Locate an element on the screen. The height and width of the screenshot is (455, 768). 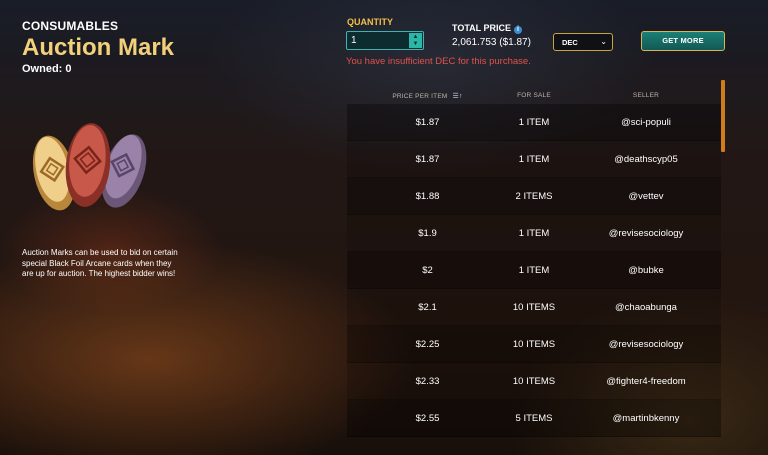
table-row: $2.33 10 ITEMS @fighter4-freedom is located at coordinates (534, 381).